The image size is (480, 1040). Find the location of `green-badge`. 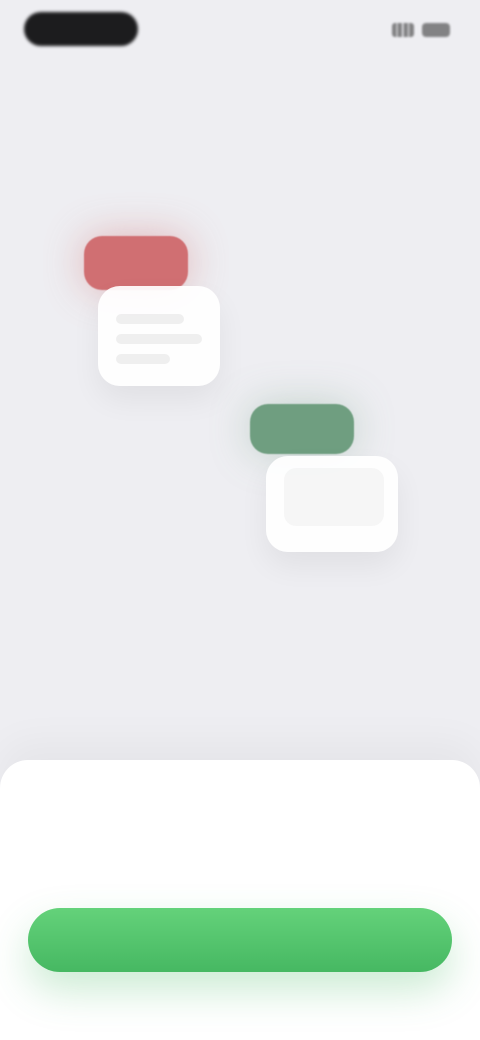

green-badge is located at coordinates (302, 429).